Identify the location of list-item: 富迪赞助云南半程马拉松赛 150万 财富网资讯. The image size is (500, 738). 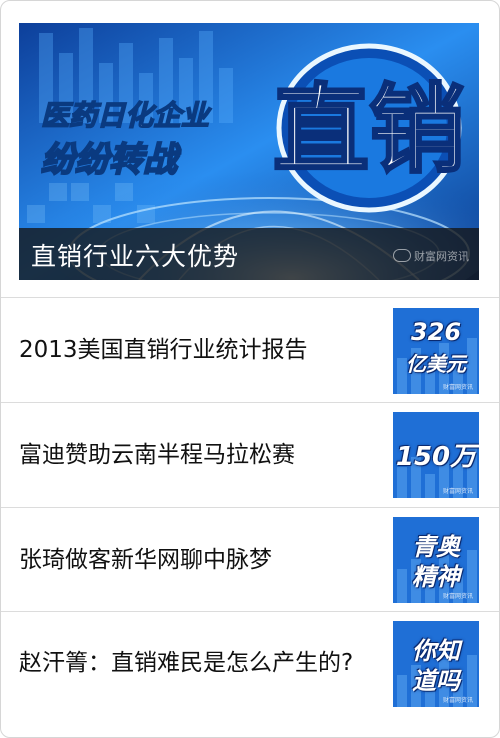
(250, 455).